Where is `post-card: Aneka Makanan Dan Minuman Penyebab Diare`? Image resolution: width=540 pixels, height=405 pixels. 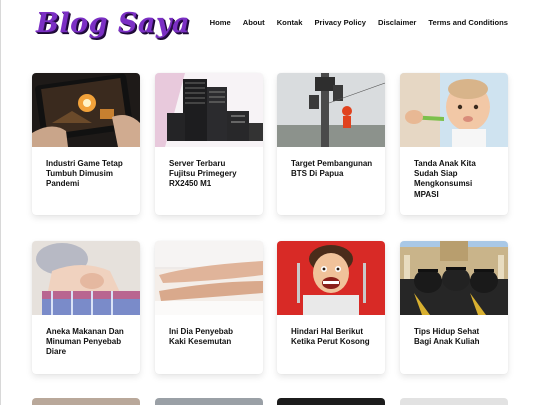
post-card: Aneka Makanan Dan Minuman Penyebab Diare is located at coordinates (86, 307).